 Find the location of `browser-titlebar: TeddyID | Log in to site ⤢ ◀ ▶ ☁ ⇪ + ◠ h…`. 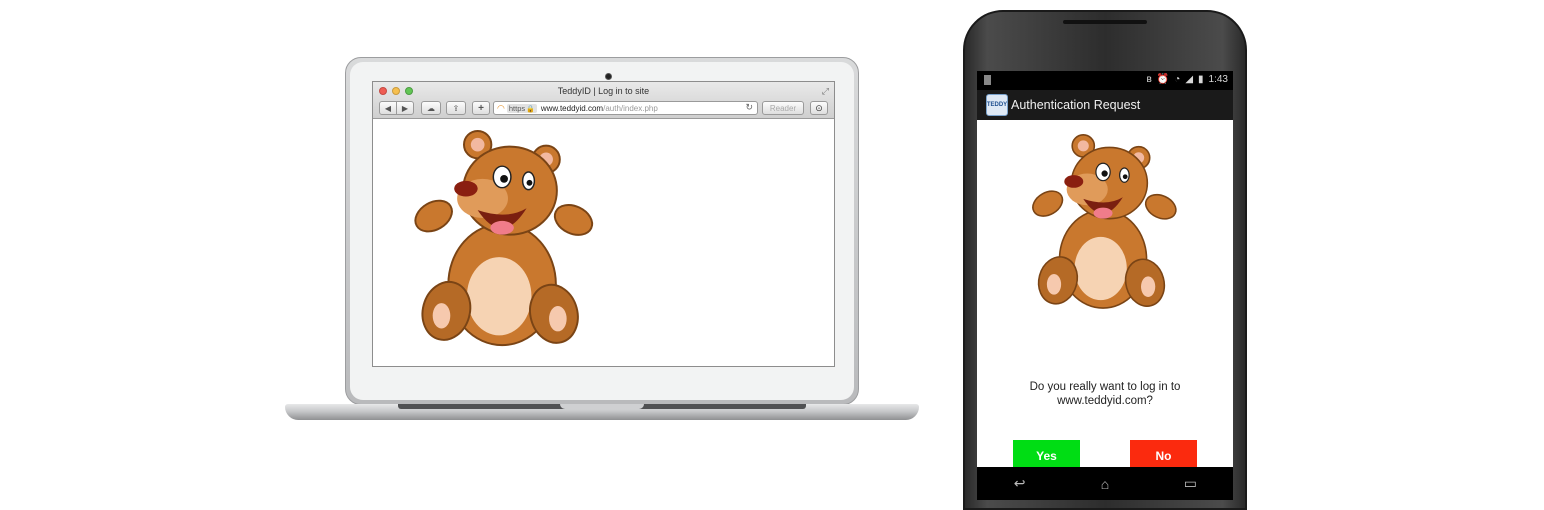

browser-titlebar: TeddyID | Log in to site ⤢ ◀ ▶ ☁ ⇪ + ◠ h… is located at coordinates (603, 100).